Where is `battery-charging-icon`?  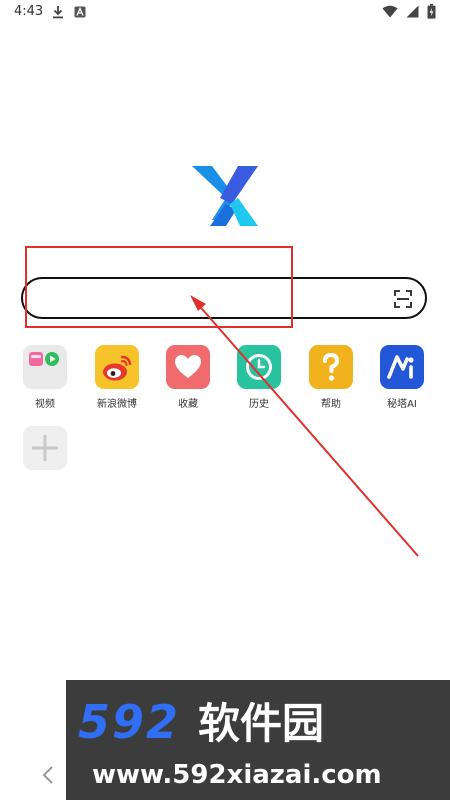 battery-charging-icon is located at coordinates (431, 11).